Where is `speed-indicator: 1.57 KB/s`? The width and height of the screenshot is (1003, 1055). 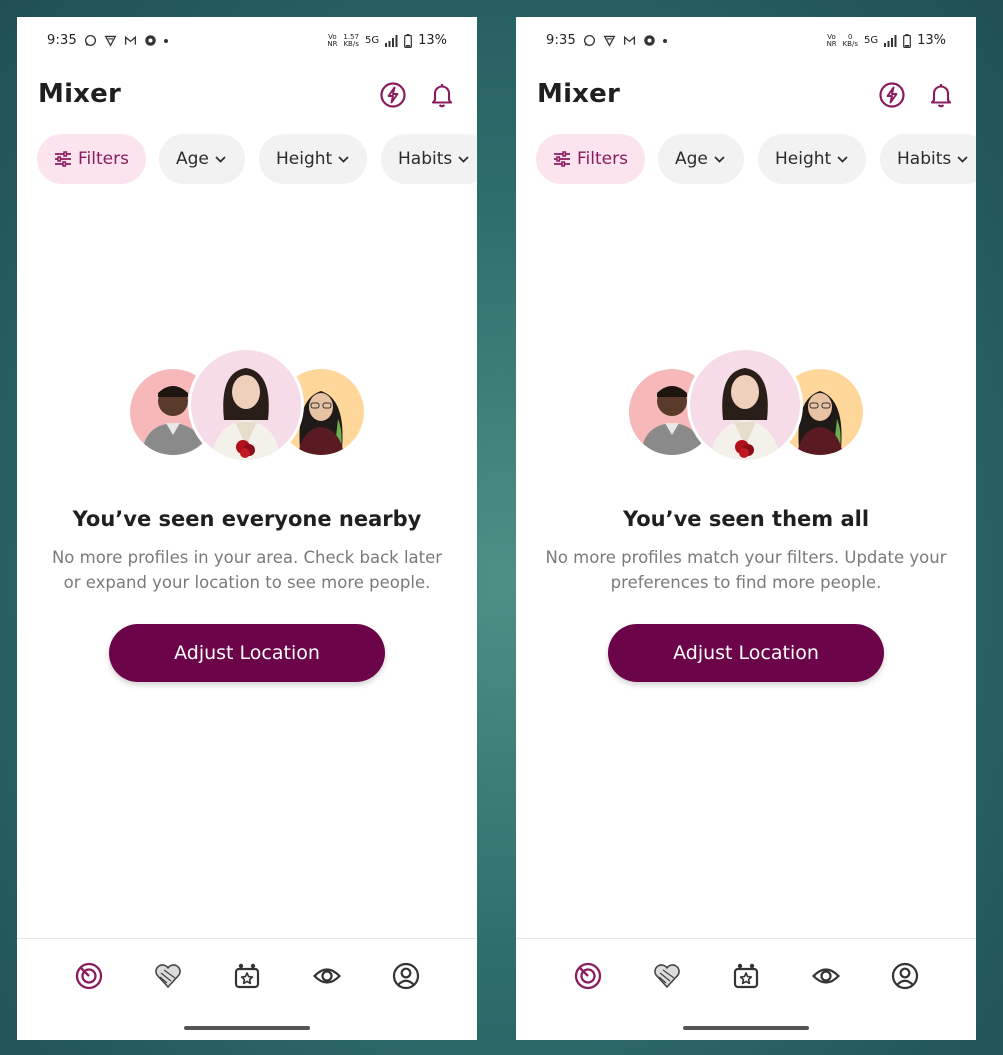
speed-indicator: 1.57 KB/s is located at coordinates (351, 40).